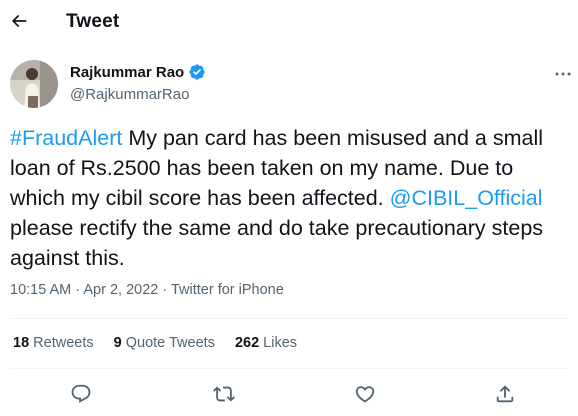  I want to click on more-icon, so click(563, 74).